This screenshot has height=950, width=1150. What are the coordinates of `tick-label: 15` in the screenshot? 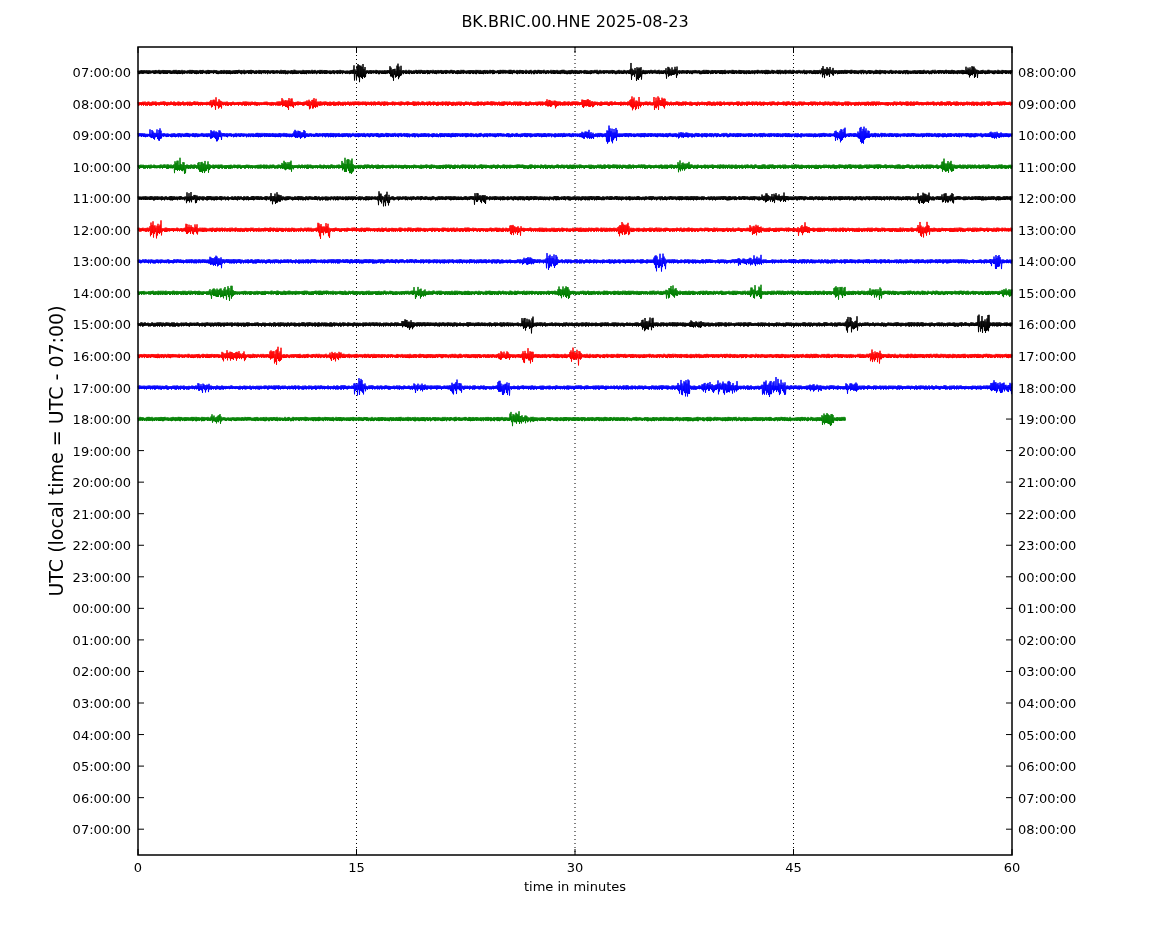 It's located at (356, 867).